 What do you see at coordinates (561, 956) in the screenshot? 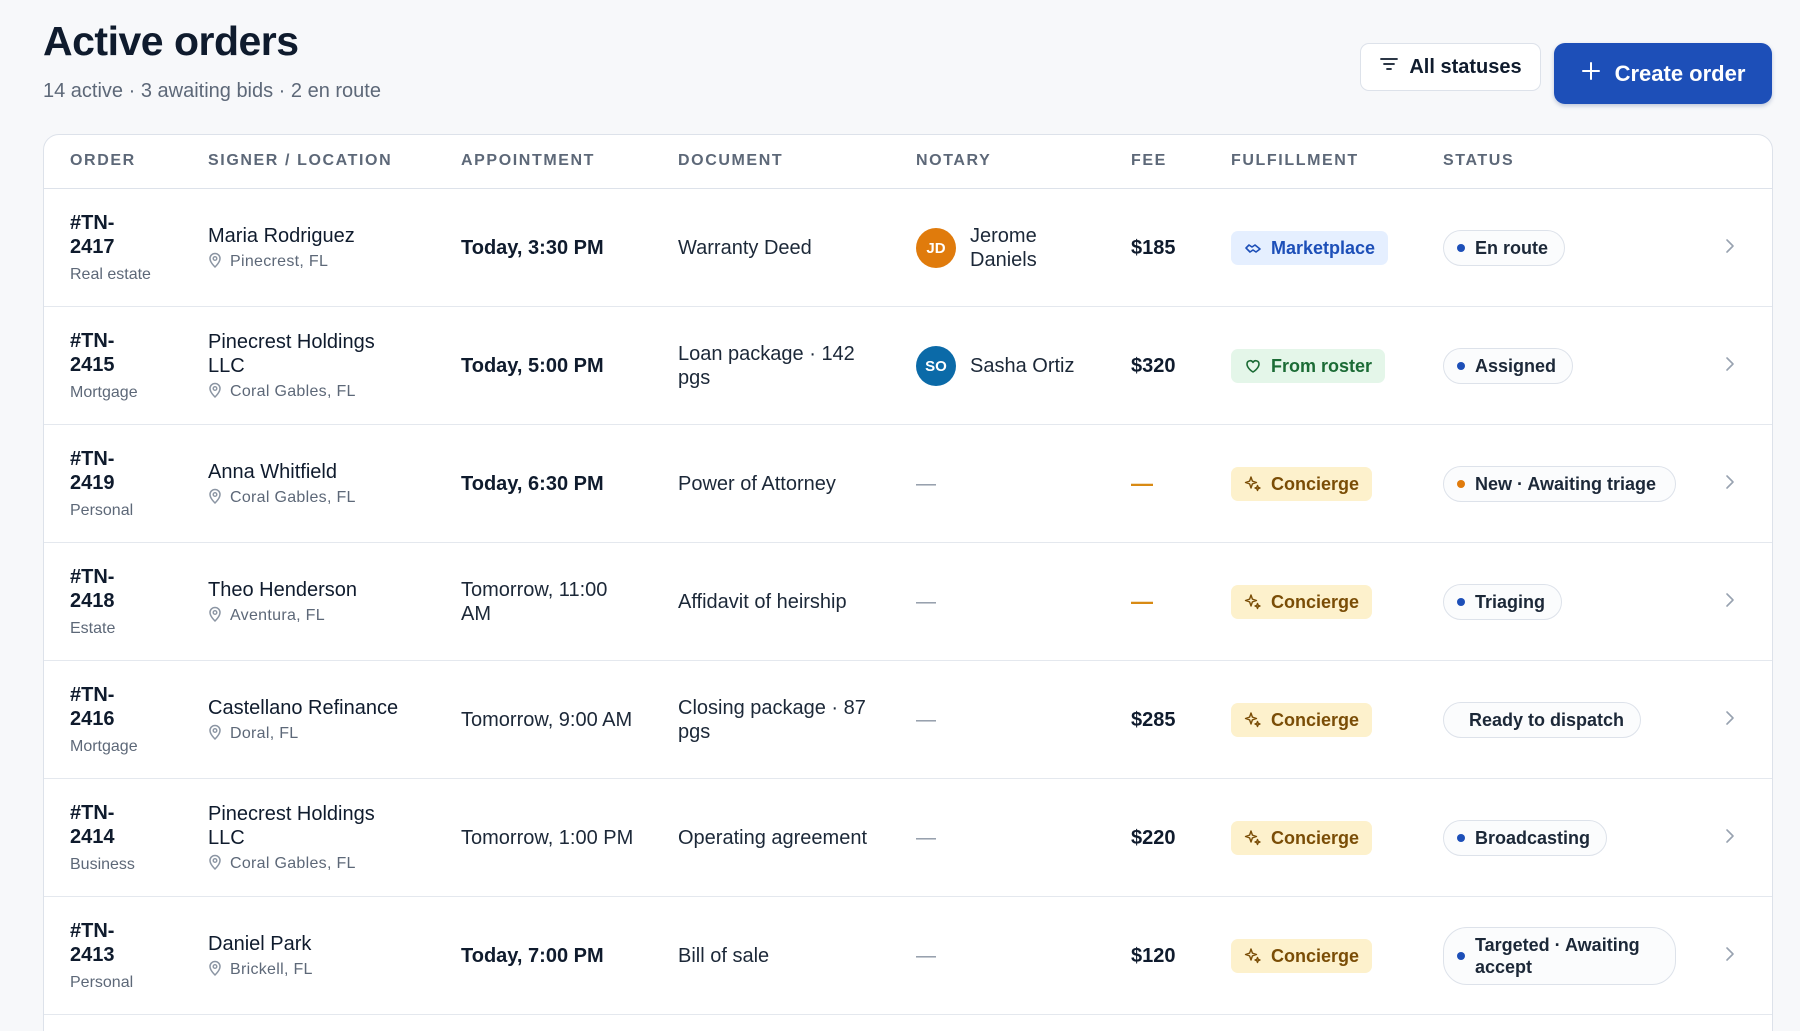
I see `appointment-cell: Today, 7:00 PM` at bounding box center [561, 956].